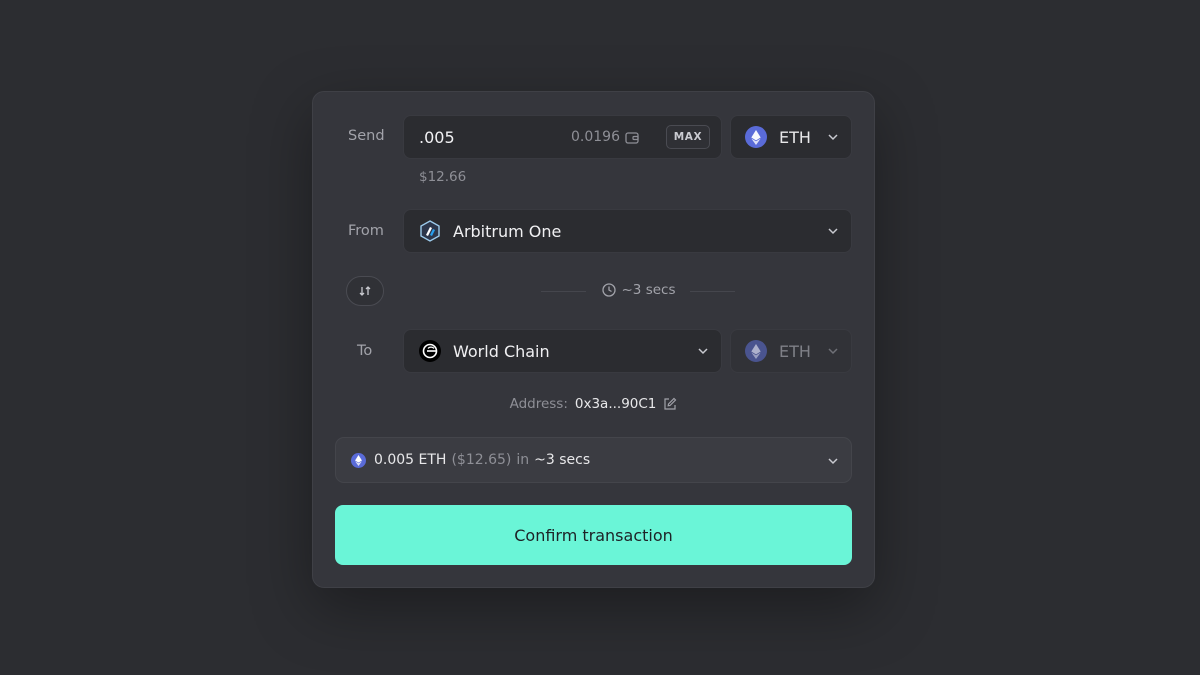 This screenshot has height=675, width=1200. What do you see at coordinates (562, 137) in the screenshot?
I see `send-amount-input: .005 0.0196 MAX` at bounding box center [562, 137].